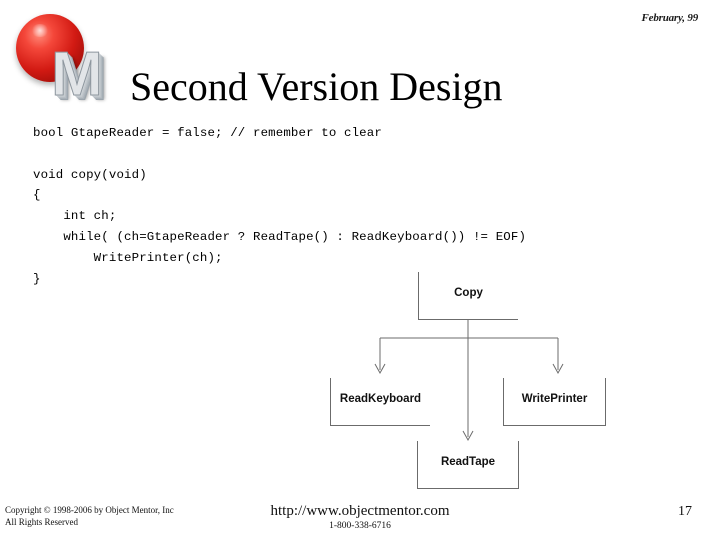  I want to click on arrowhead-readtape, so click(468, 436).